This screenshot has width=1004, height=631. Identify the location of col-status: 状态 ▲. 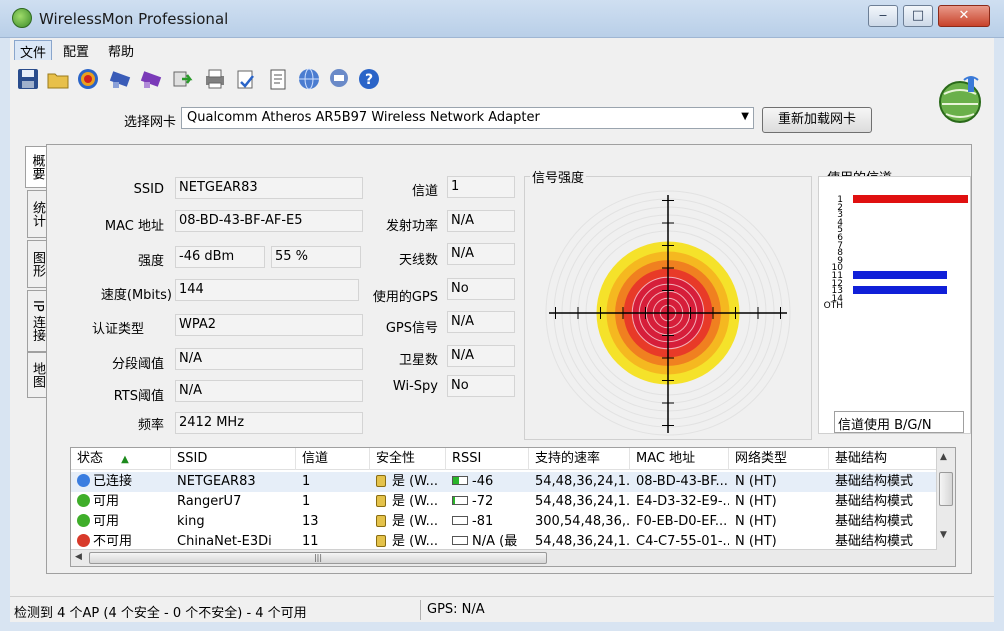
(121, 459).